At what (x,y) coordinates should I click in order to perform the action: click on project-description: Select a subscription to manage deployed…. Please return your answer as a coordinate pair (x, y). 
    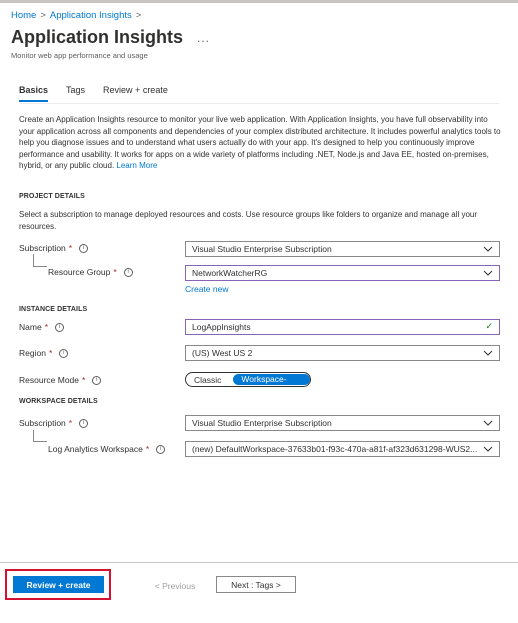
    Looking at the image, I should click on (248, 220).